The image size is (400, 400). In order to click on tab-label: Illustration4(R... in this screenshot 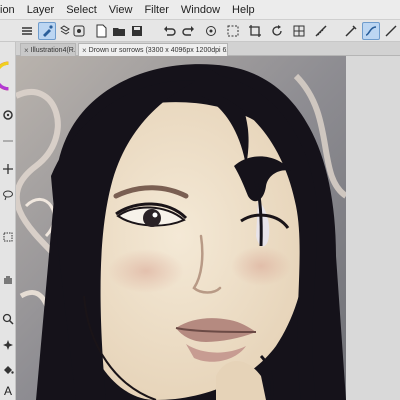, I will do `click(53, 50)`.